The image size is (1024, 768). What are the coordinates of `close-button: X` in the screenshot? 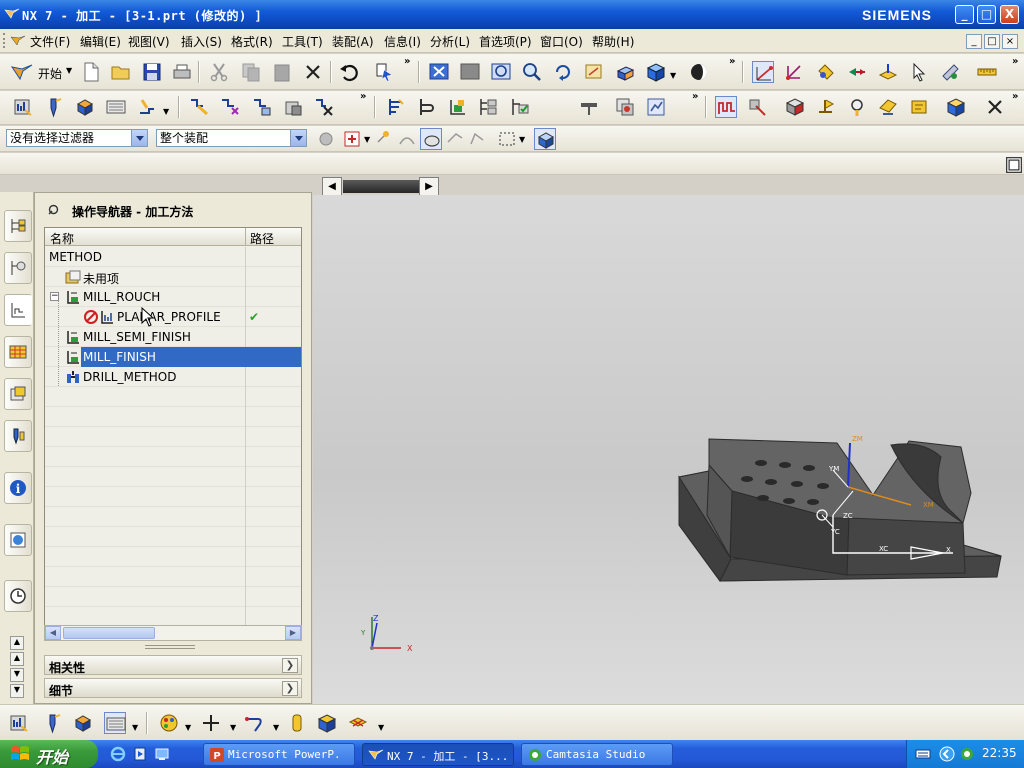 It's located at (1009, 14).